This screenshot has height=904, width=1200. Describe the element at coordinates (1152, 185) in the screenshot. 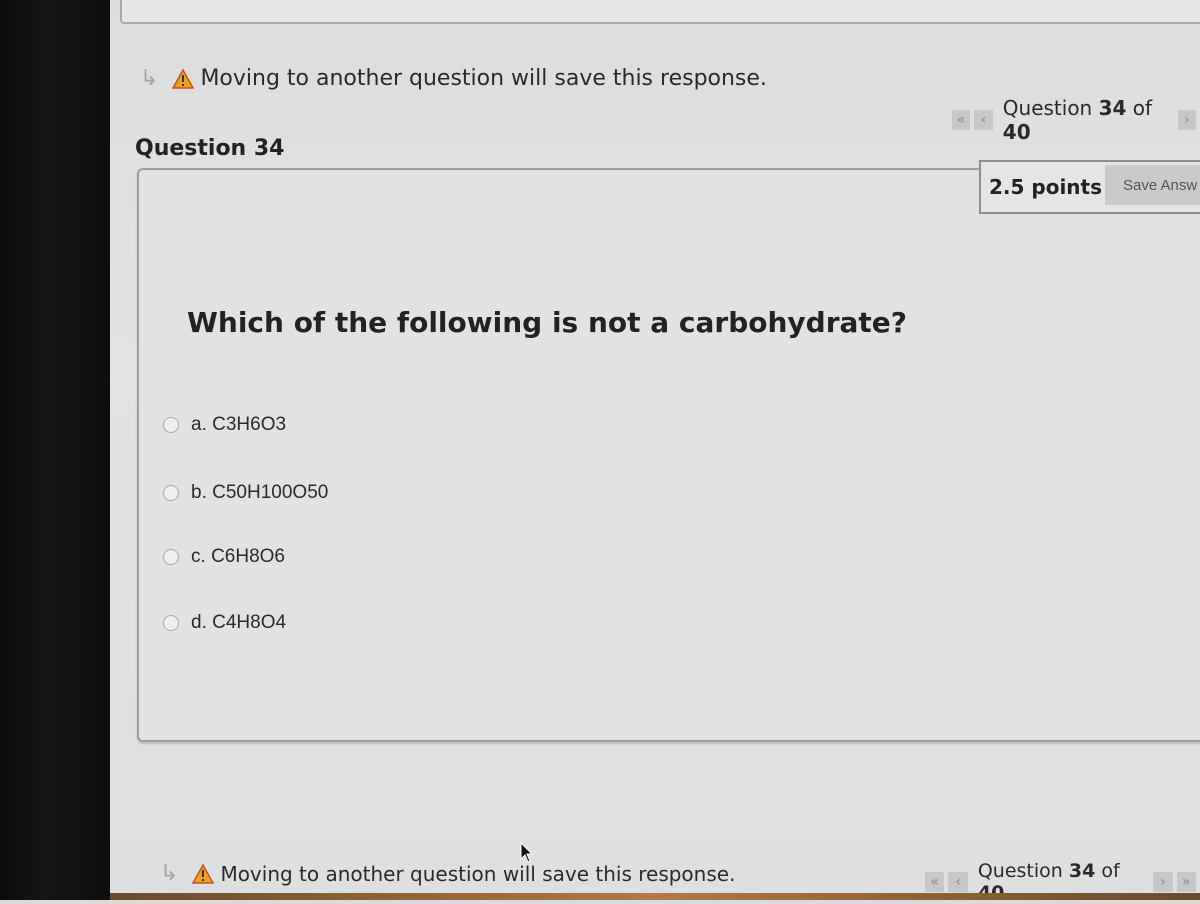

I see `save-answer-button: Save Answ` at that location.